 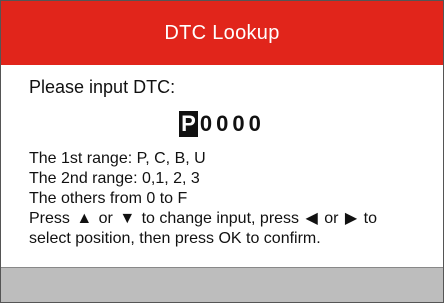 What do you see at coordinates (84, 218) in the screenshot?
I see `up-arrow-icon: ▲` at bounding box center [84, 218].